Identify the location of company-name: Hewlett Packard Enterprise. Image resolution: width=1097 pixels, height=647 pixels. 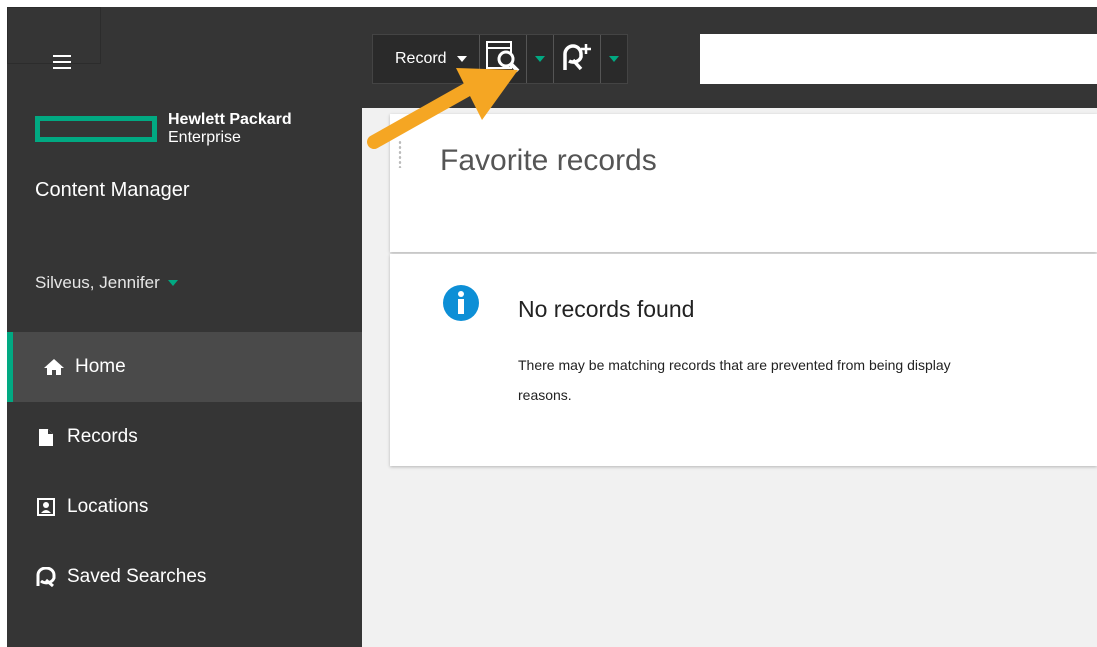
(230, 129).